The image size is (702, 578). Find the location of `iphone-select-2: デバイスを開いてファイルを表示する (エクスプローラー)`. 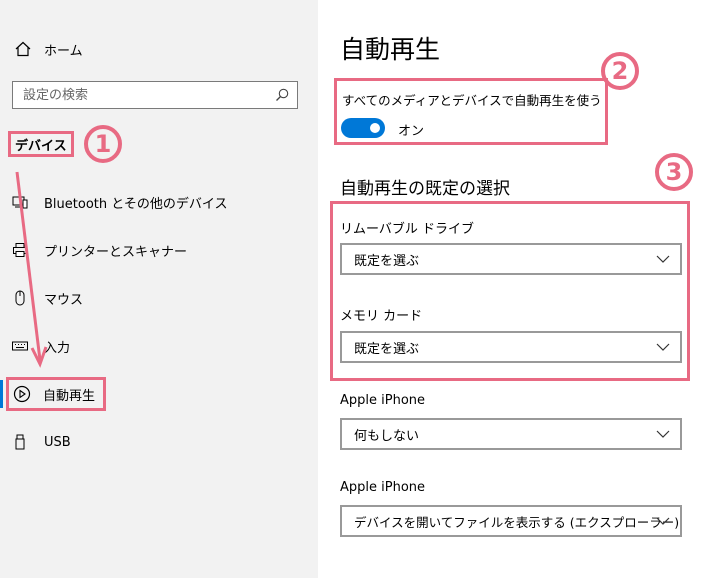

iphone-select-2: デバイスを開いてファイルを表示する (エクスプローラー) is located at coordinates (511, 521).